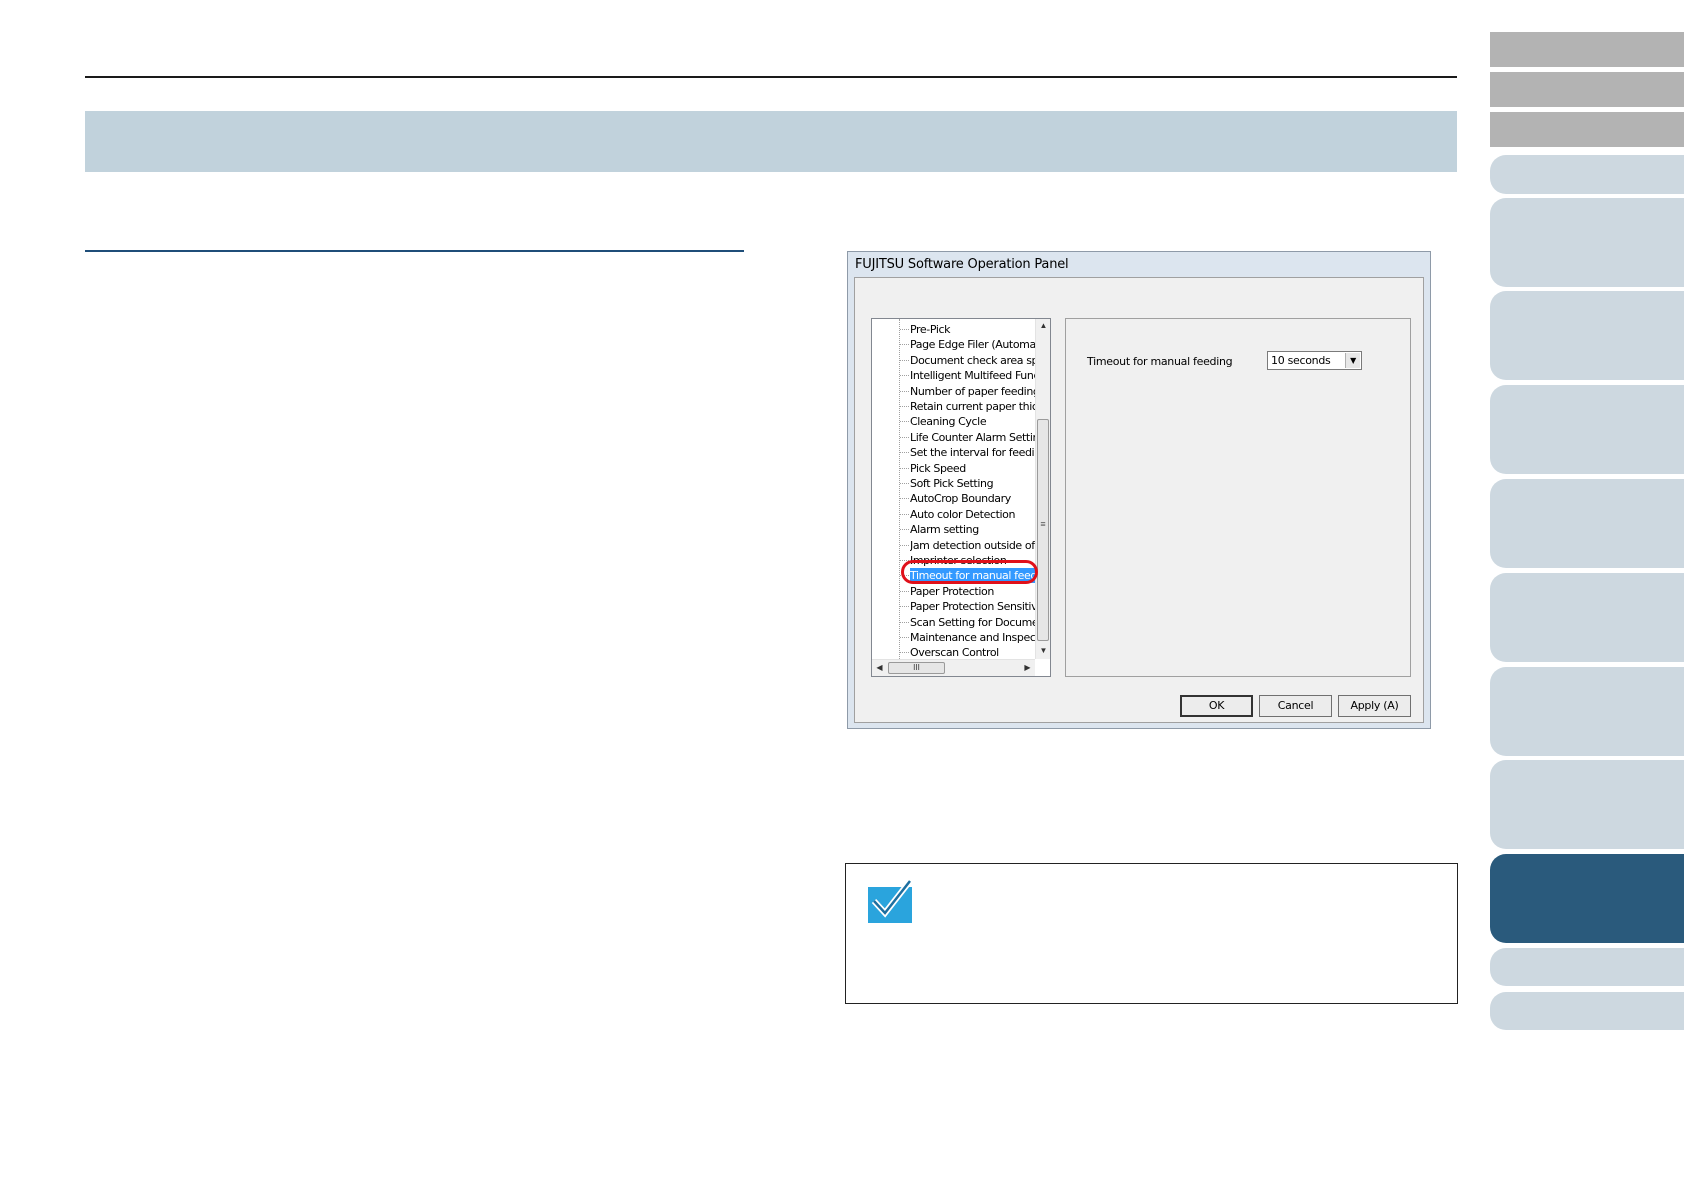 The width and height of the screenshot is (1684, 1190). Describe the element at coordinates (1043, 530) in the screenshot. I see `scroll-thumb: ≡` at that location.